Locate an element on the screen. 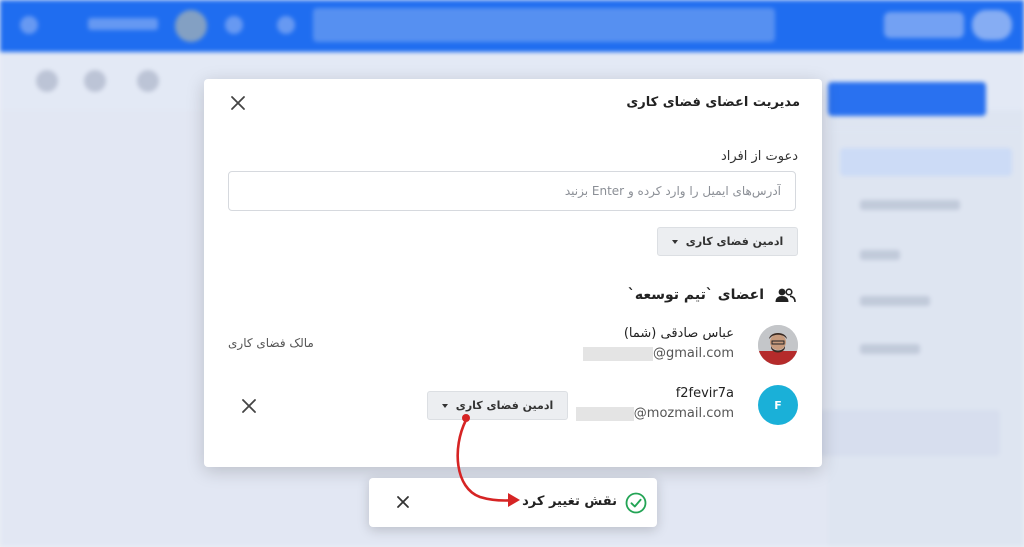  invite-email-input is located at coordinates (512, 191).